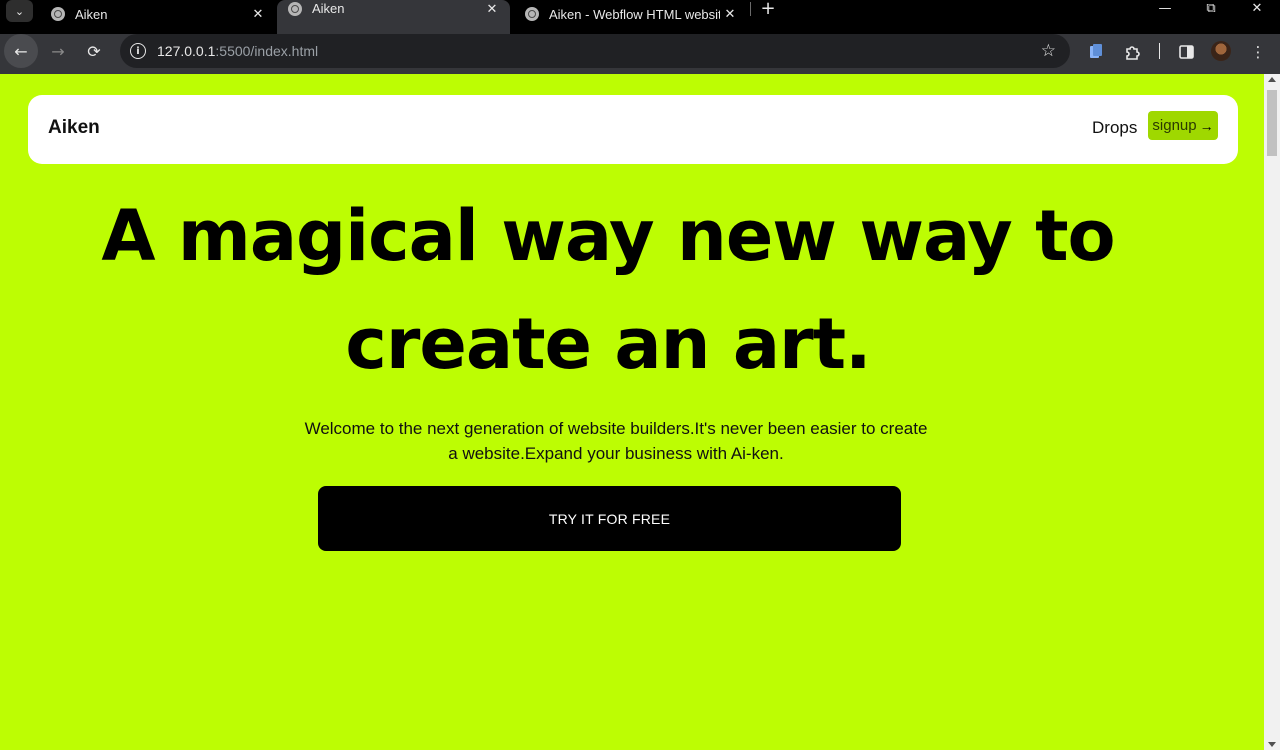  Describe the element at coordinates (1257, 8) in the screenshot. I see `window-close-icon: ✕` at that location.